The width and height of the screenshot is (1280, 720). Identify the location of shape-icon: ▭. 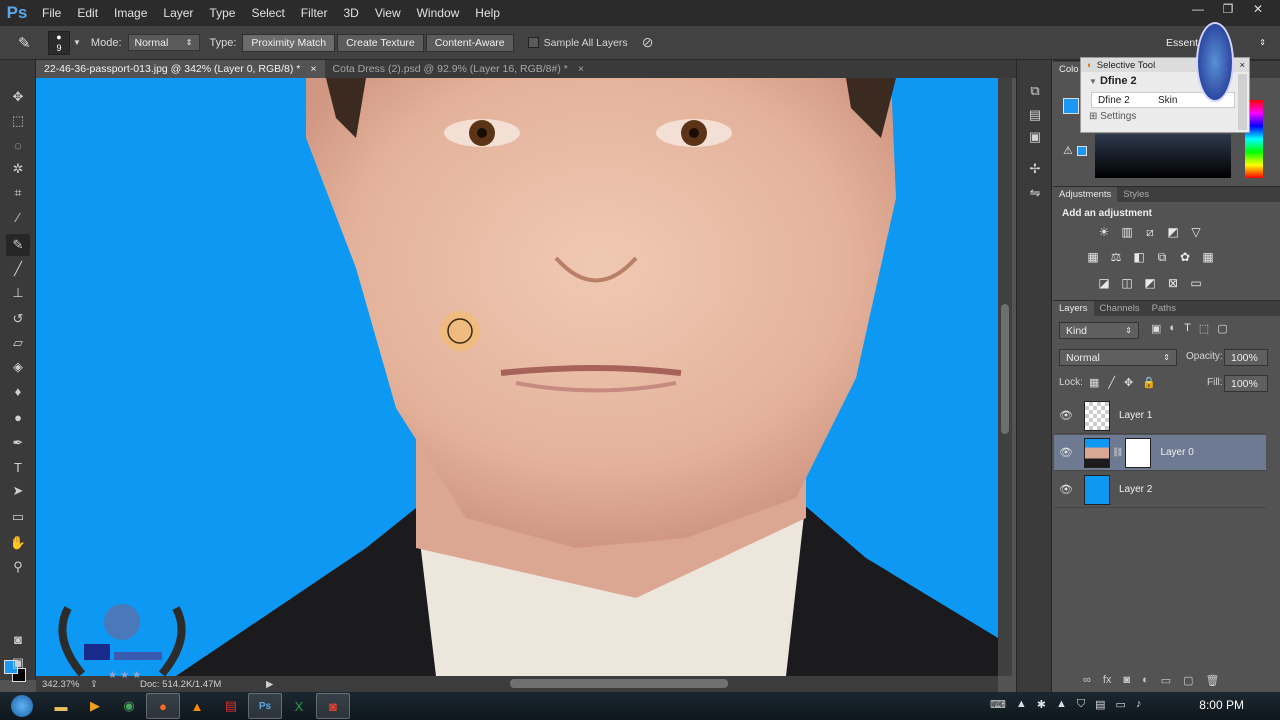
(18, 517).